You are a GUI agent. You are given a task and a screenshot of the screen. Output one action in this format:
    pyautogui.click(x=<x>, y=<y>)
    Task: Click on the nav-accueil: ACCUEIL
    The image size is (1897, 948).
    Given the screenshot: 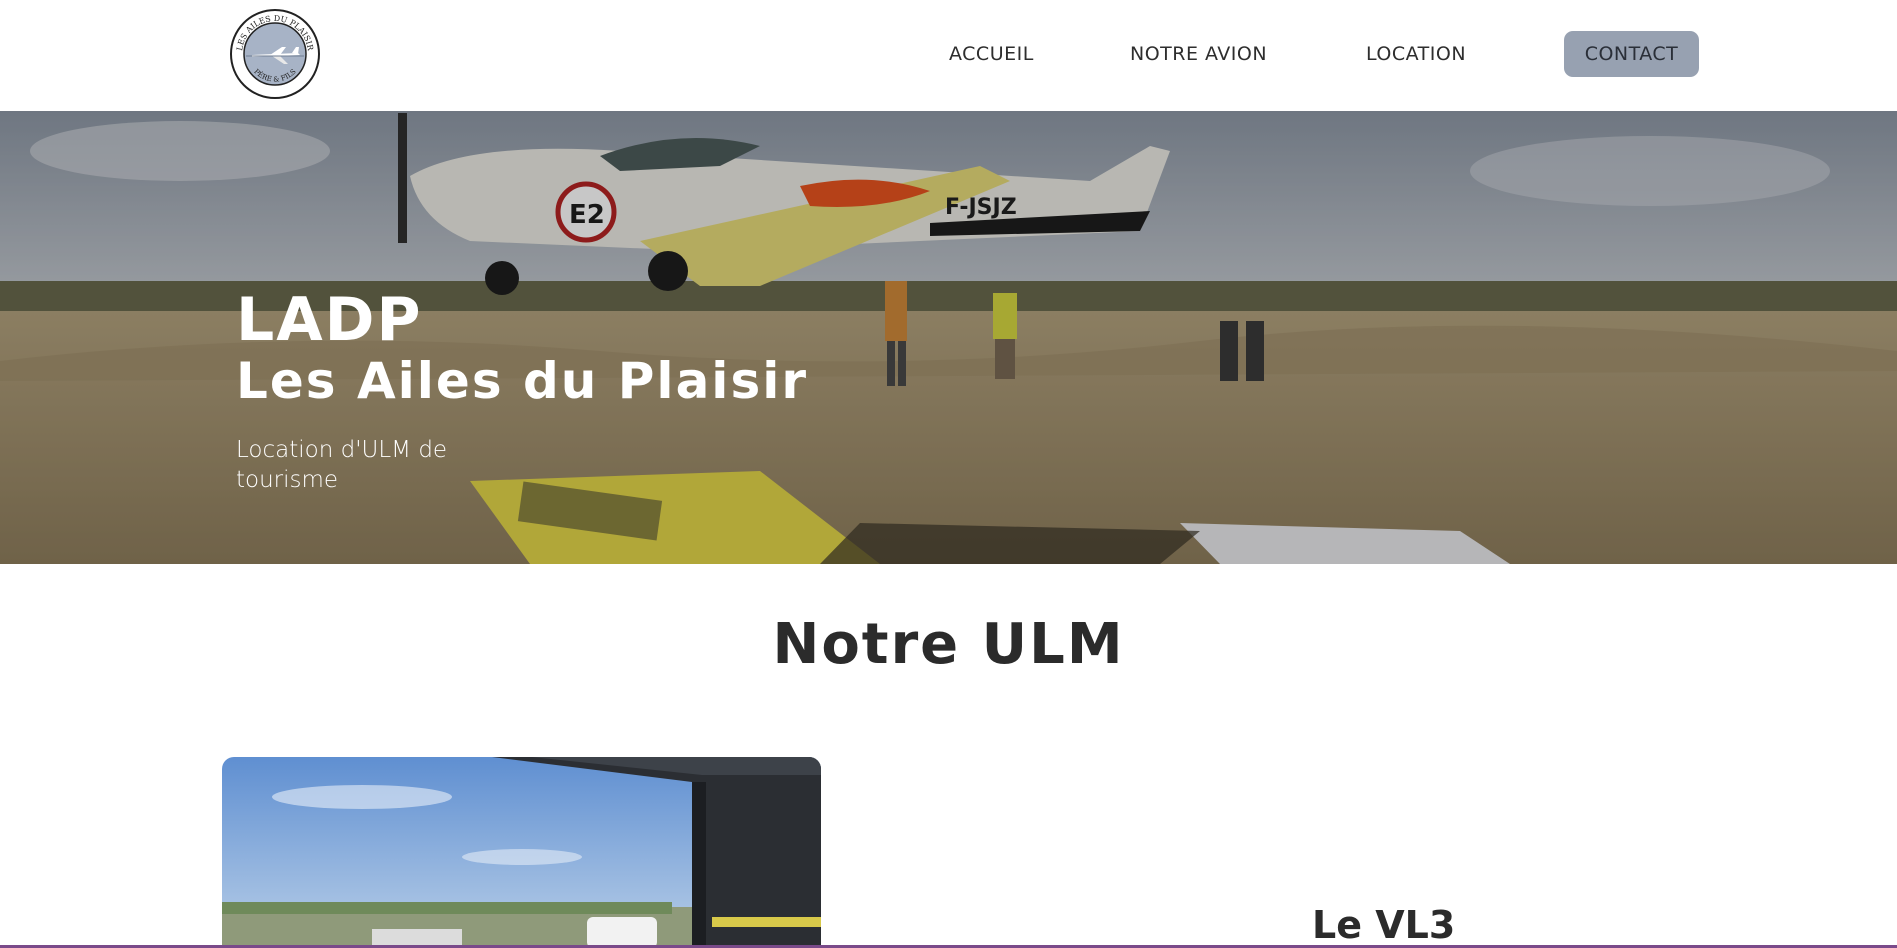 What is the action you would take?
    pyautogui.click(x=991, y=54)
    